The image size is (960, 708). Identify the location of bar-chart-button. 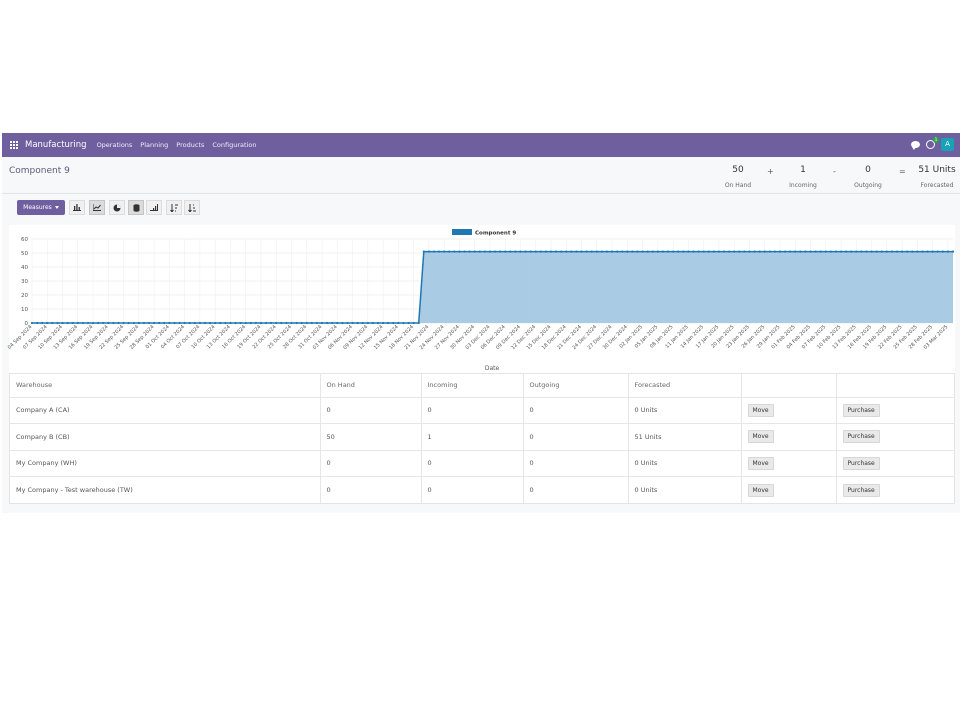
(77, 207).